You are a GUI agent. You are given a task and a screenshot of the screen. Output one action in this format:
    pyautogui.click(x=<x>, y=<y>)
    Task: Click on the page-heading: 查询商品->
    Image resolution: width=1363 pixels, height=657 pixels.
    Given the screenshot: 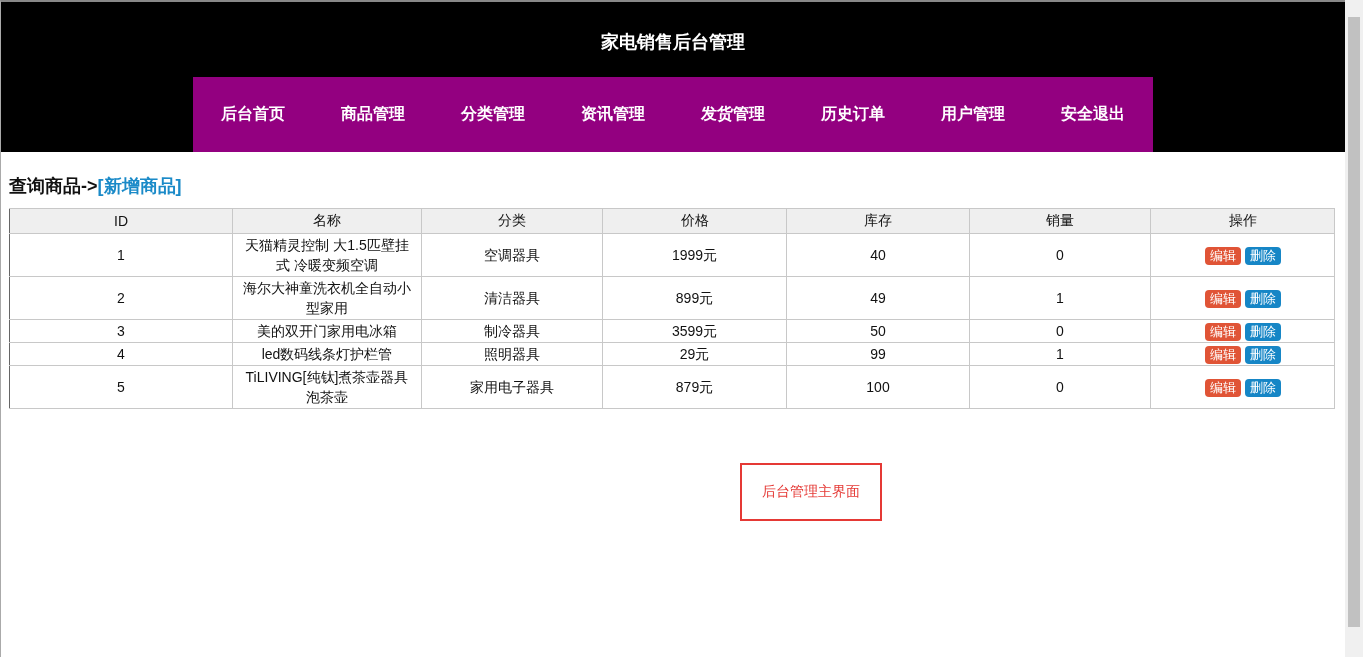 What is the action you would take?
    pyautogui.click(x=53, y=186)
    